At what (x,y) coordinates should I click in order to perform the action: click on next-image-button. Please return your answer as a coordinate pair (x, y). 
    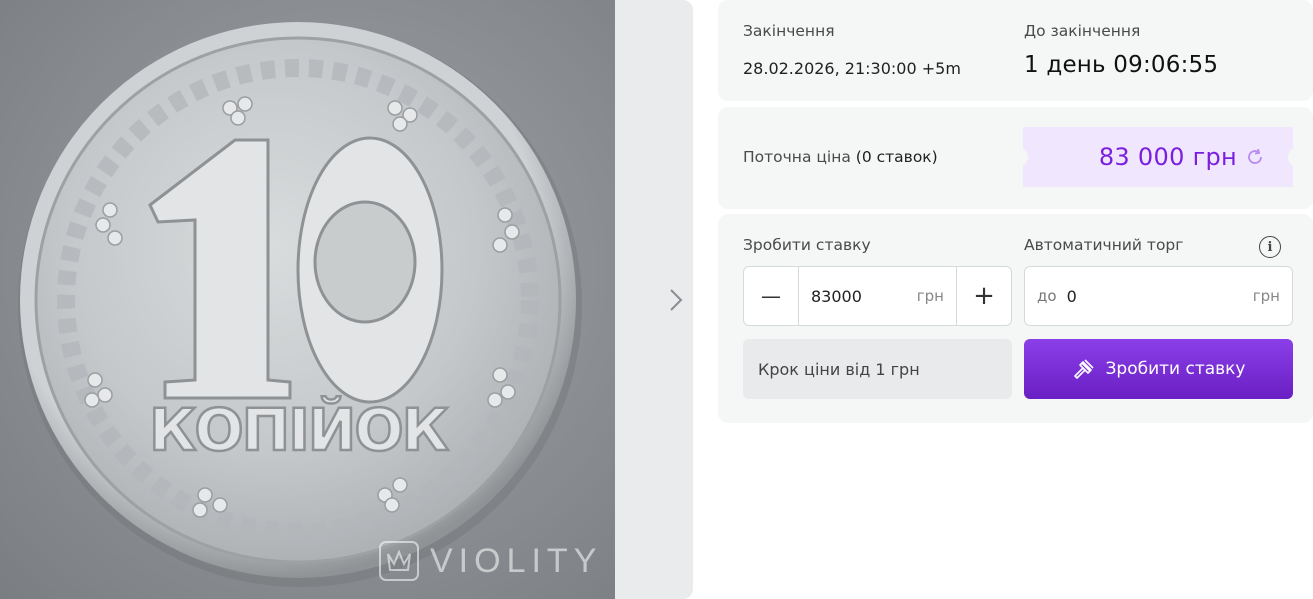
    Looking at the image, I should click on (676, 300).